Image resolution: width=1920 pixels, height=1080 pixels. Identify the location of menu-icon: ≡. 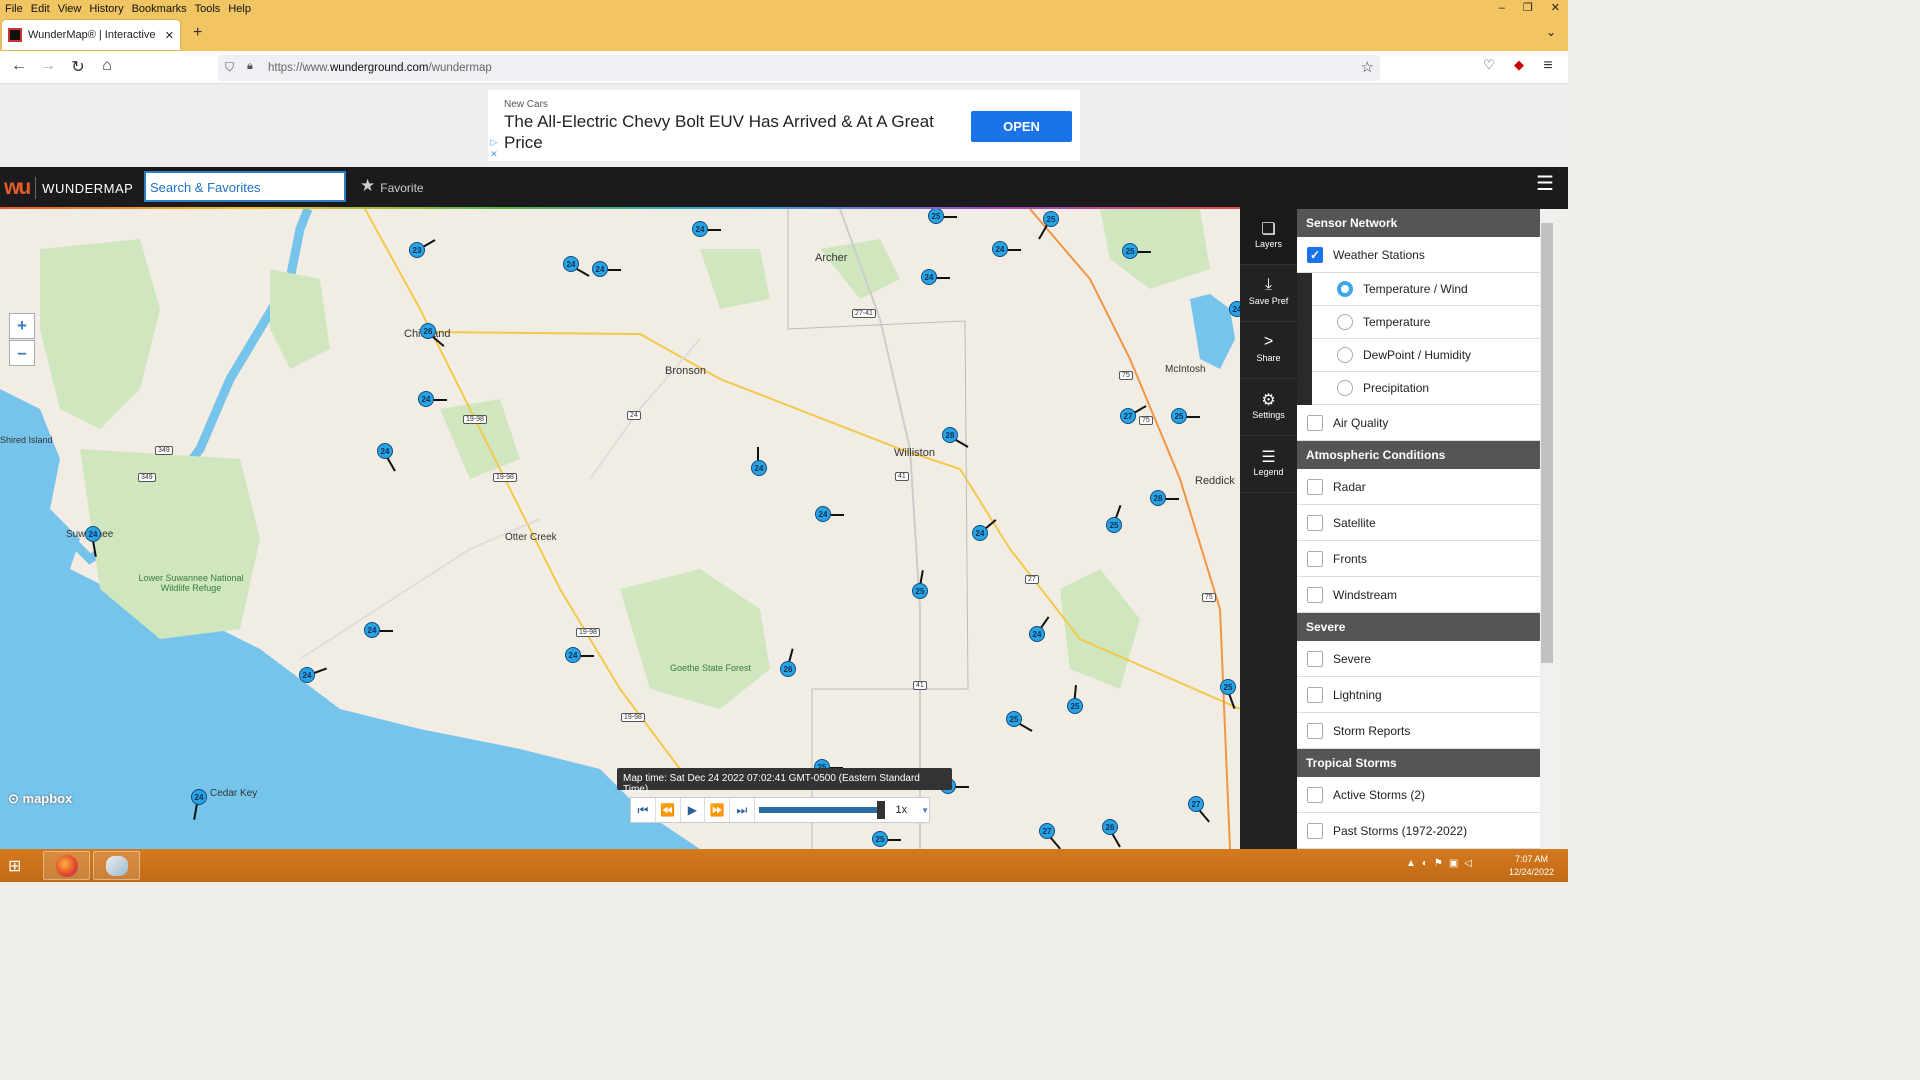
(1548, 66).